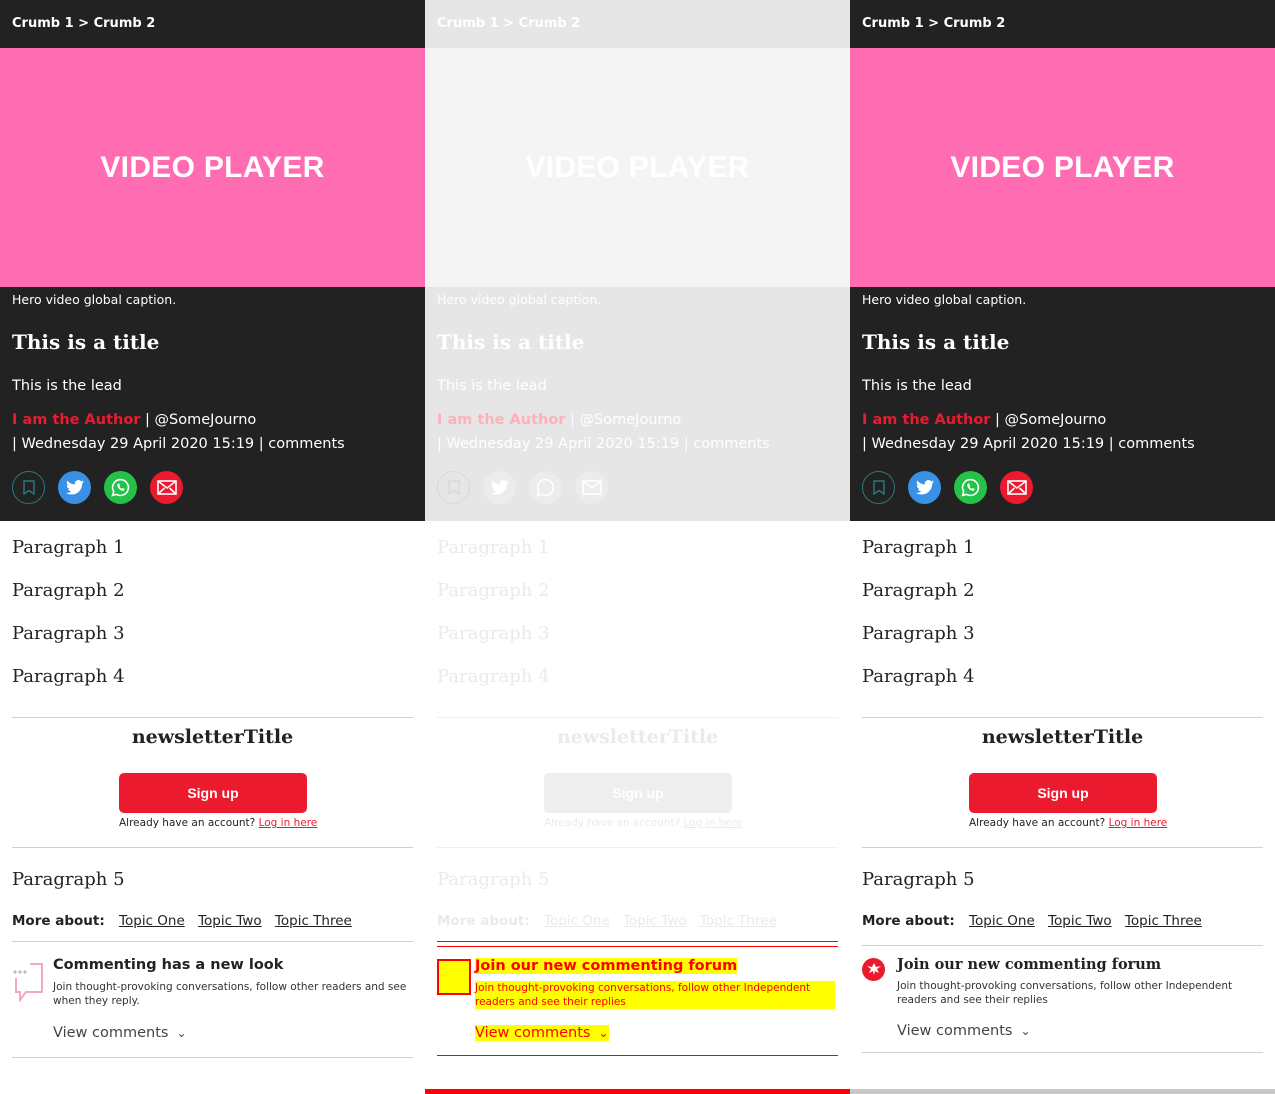 This screenshot has width=1275, height=1094. Describe the element at coordinates (643, 823) in the screenshot. I see `login-prompt: Already have an account? Log in here` at that location.